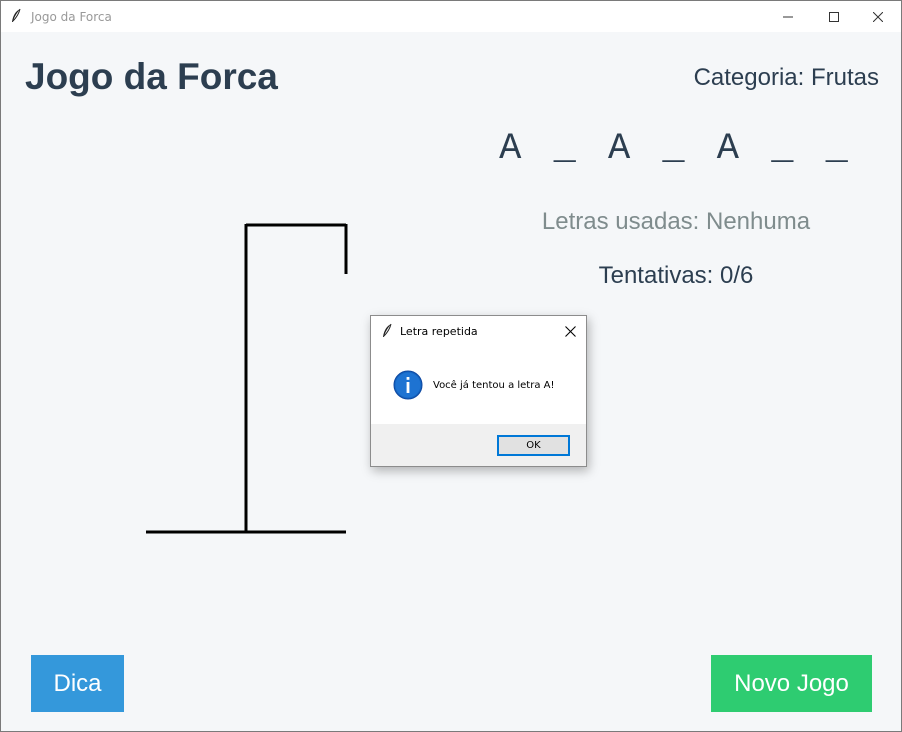  I want to click on minimize-button, so click(788, 16).